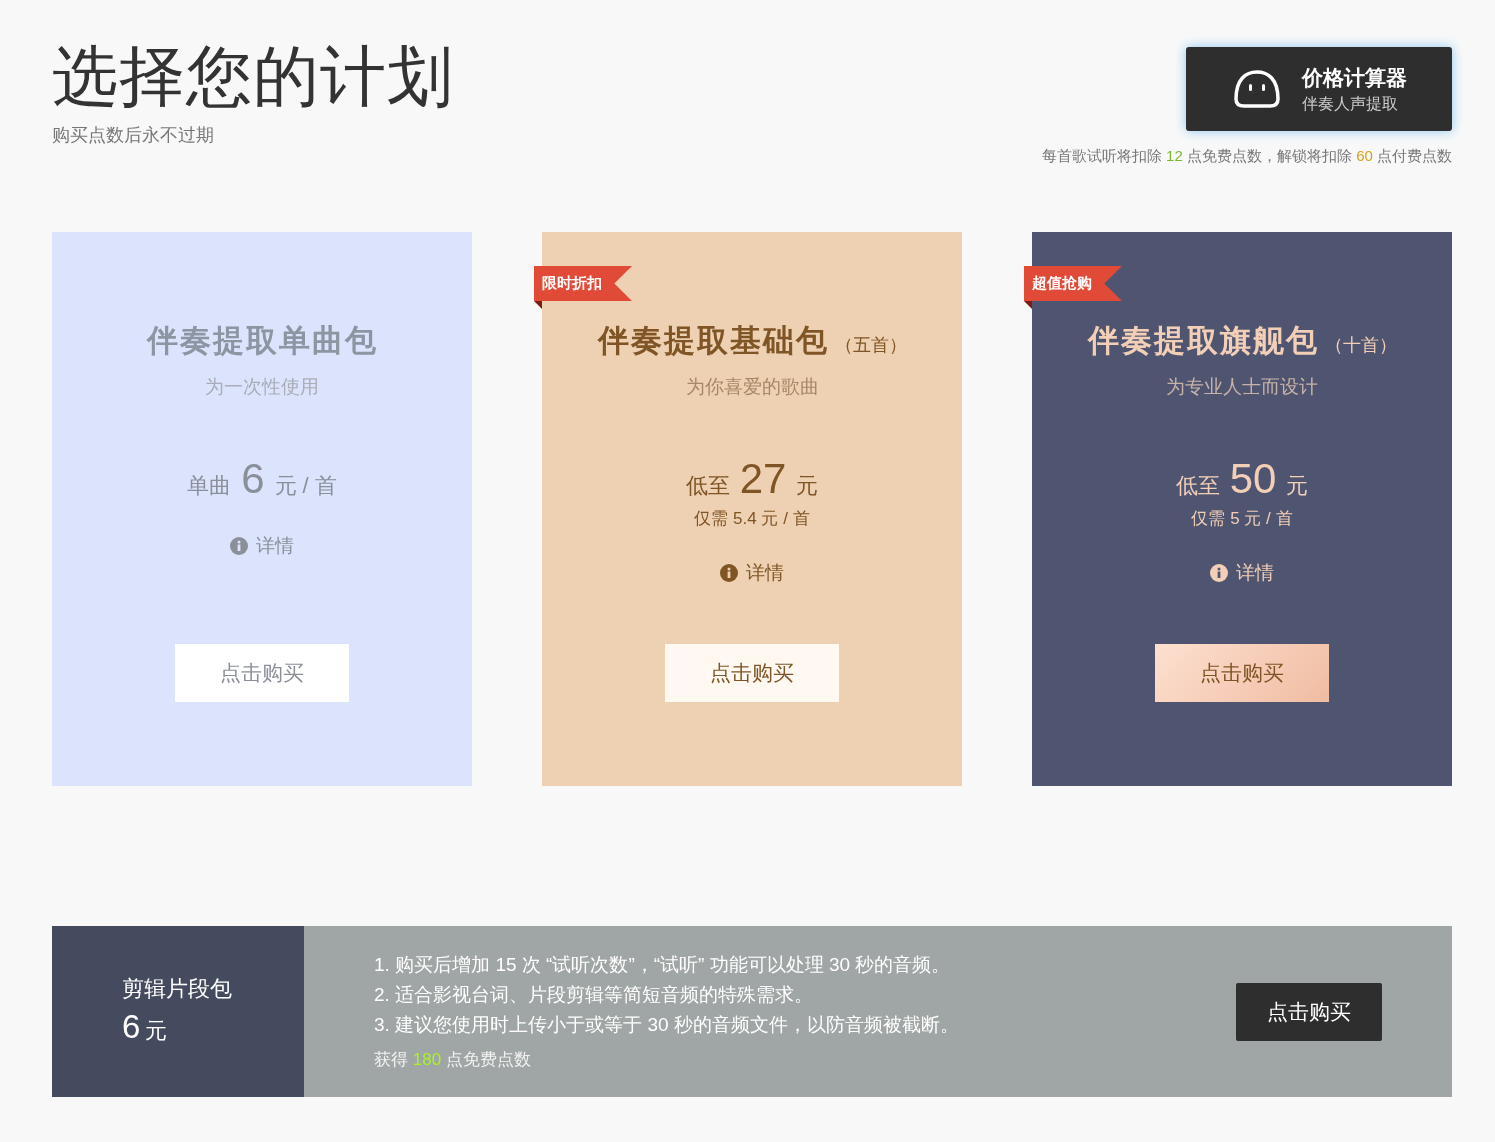  I want to click on feature-line: 2. 适合影视台词、片段剪辑等简短音频的特殊需求。, so click(594, 995).